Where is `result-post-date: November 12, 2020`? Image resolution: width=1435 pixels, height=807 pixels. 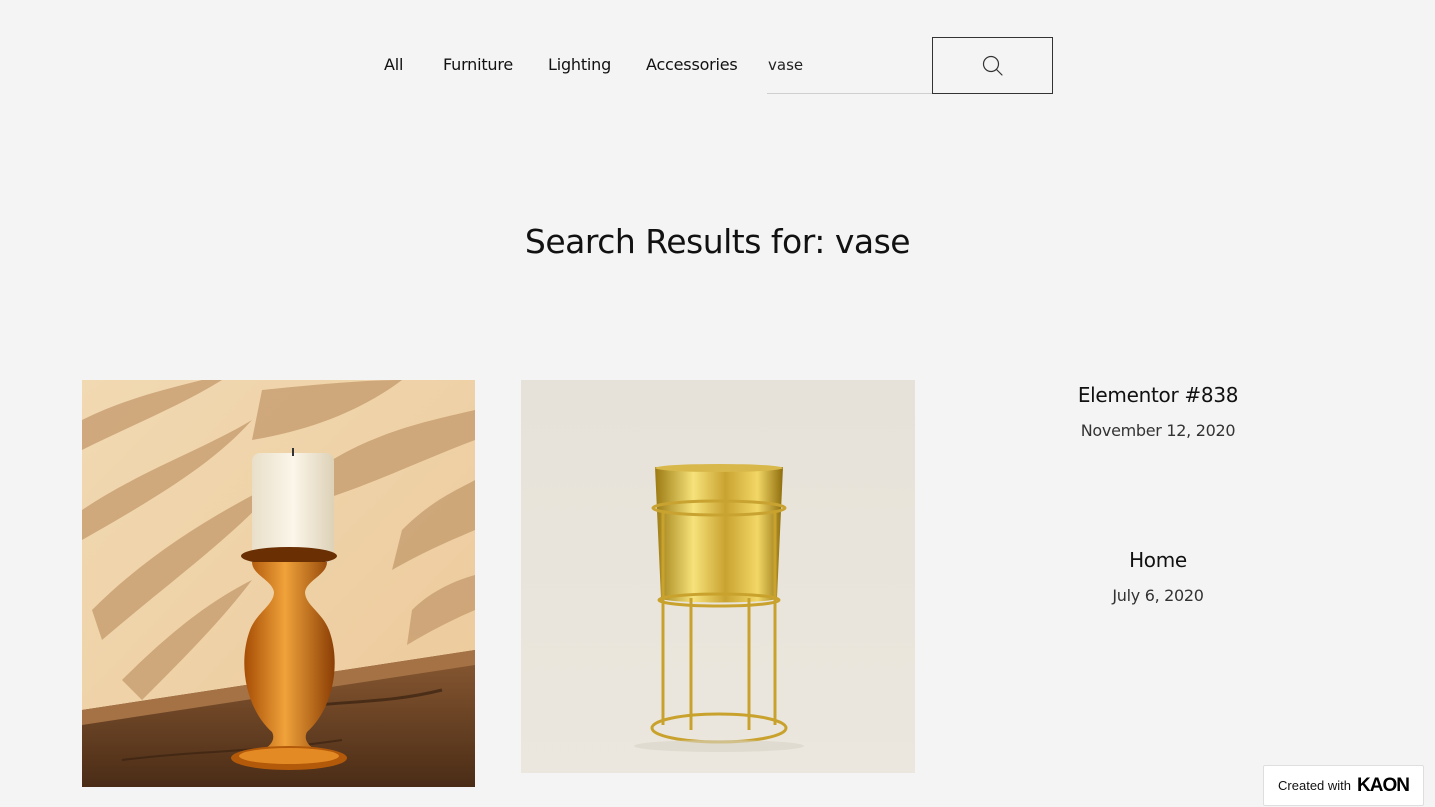
result-post-date: November 12, 2020 is located at coordinates (1158, 430).